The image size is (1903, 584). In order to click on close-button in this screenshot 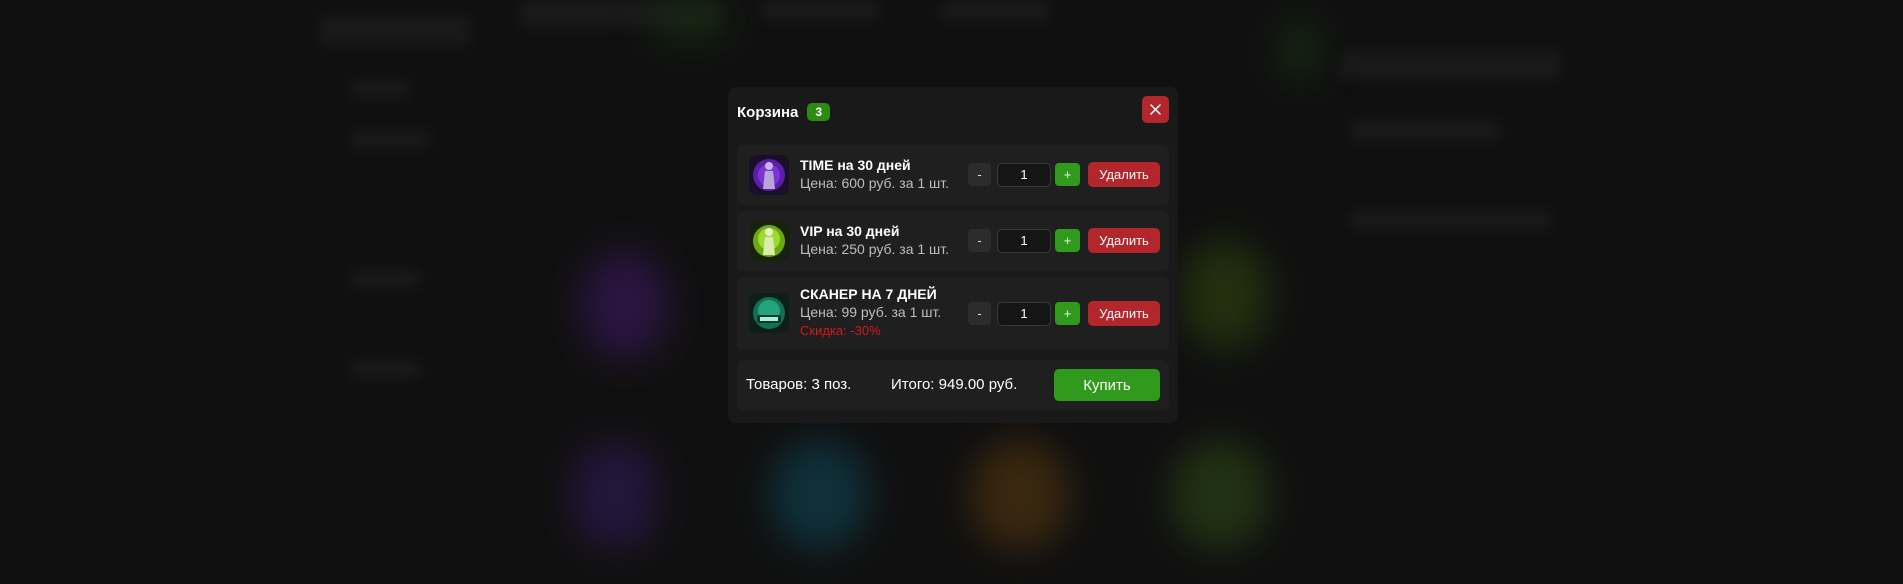, I will do `click(1155, 109)`.